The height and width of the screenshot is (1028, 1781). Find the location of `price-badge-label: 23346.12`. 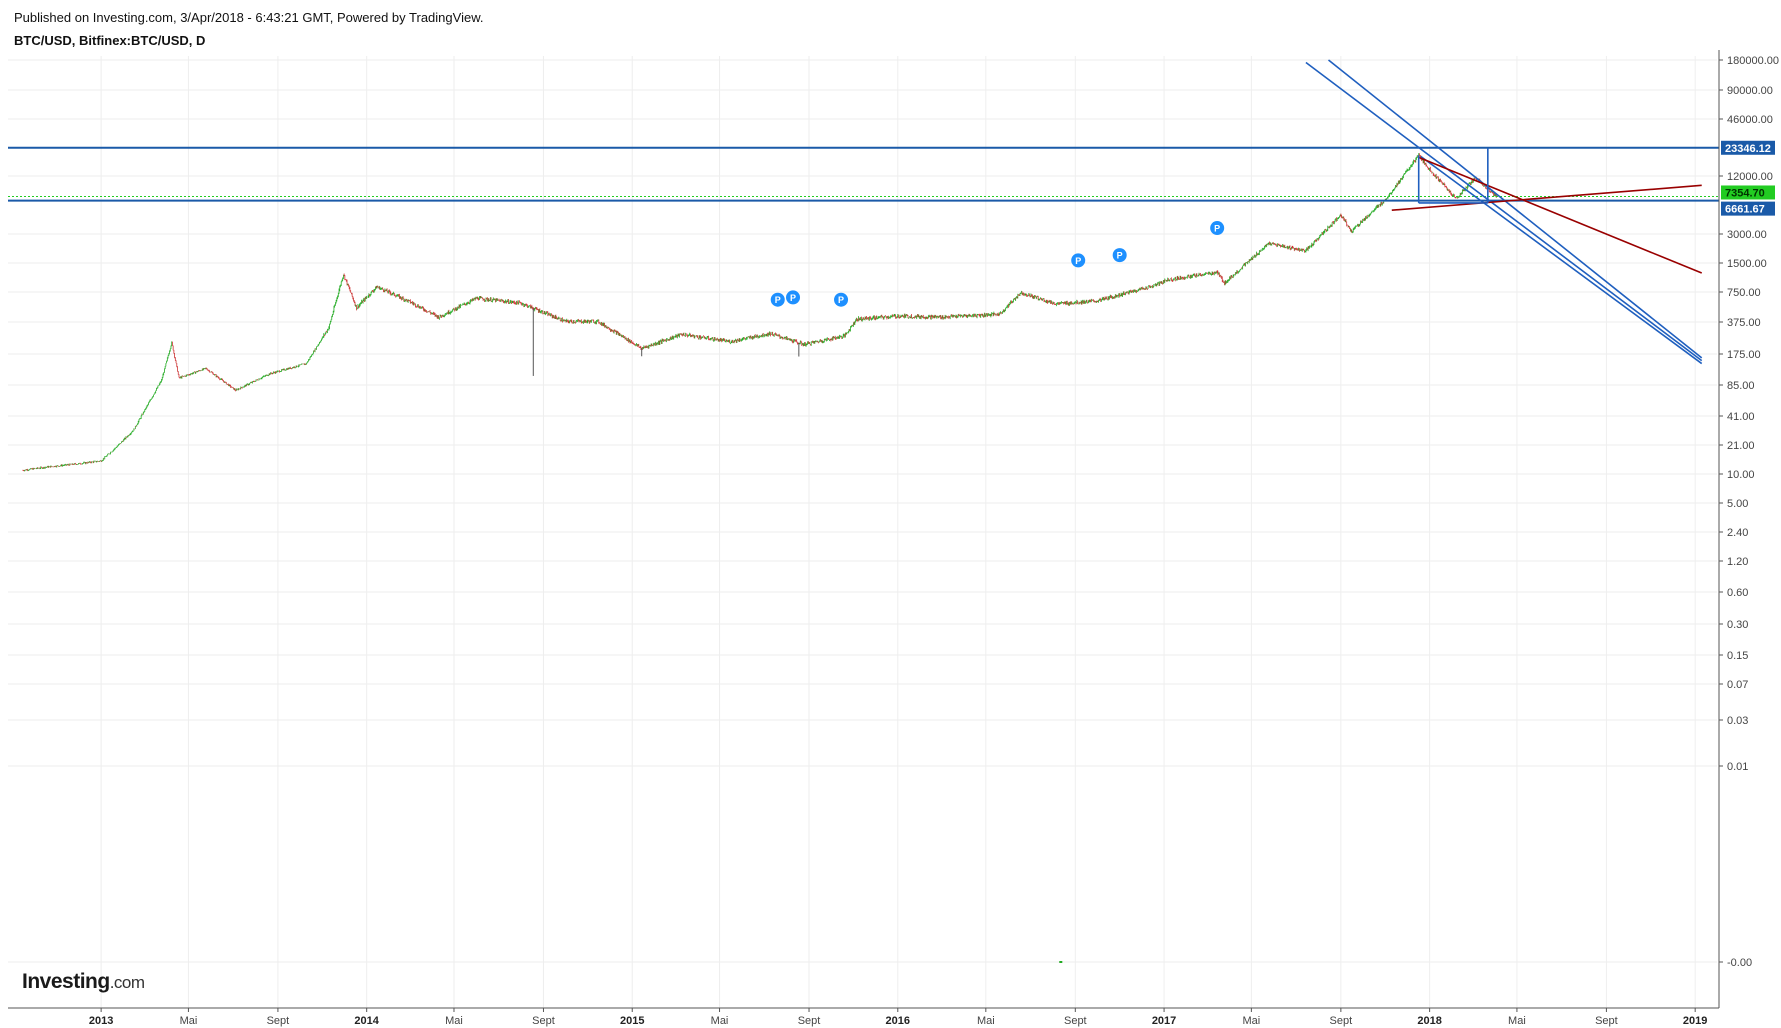

price-badge-label: 23346.12 is located at coordinates (1748, 149).